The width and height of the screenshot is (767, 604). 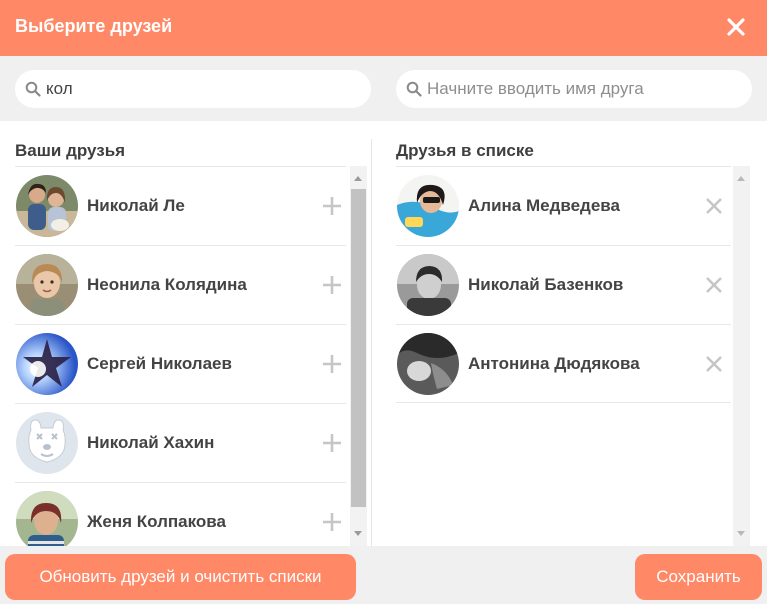 What do you see at coordinates (358, 348) in the screenshot?
I see `scroll-thumb` at bounding box center [358, 348].